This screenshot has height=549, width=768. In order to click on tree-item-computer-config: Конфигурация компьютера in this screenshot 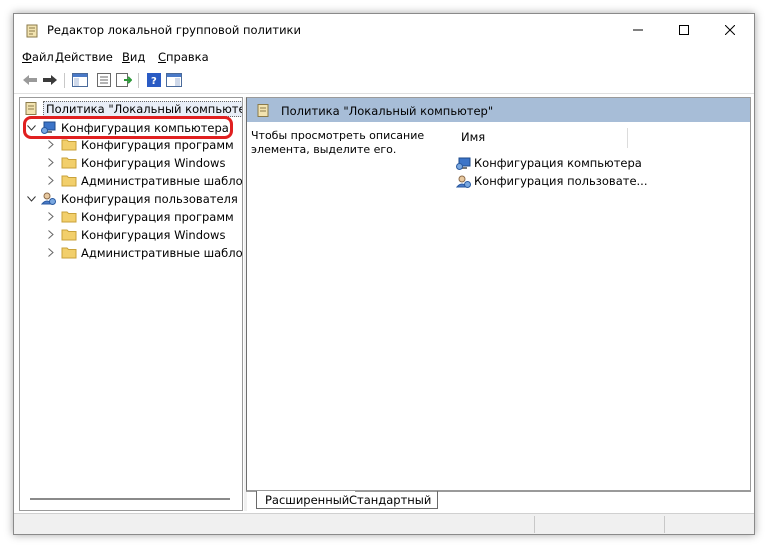, I will do `click(127, 127)`.